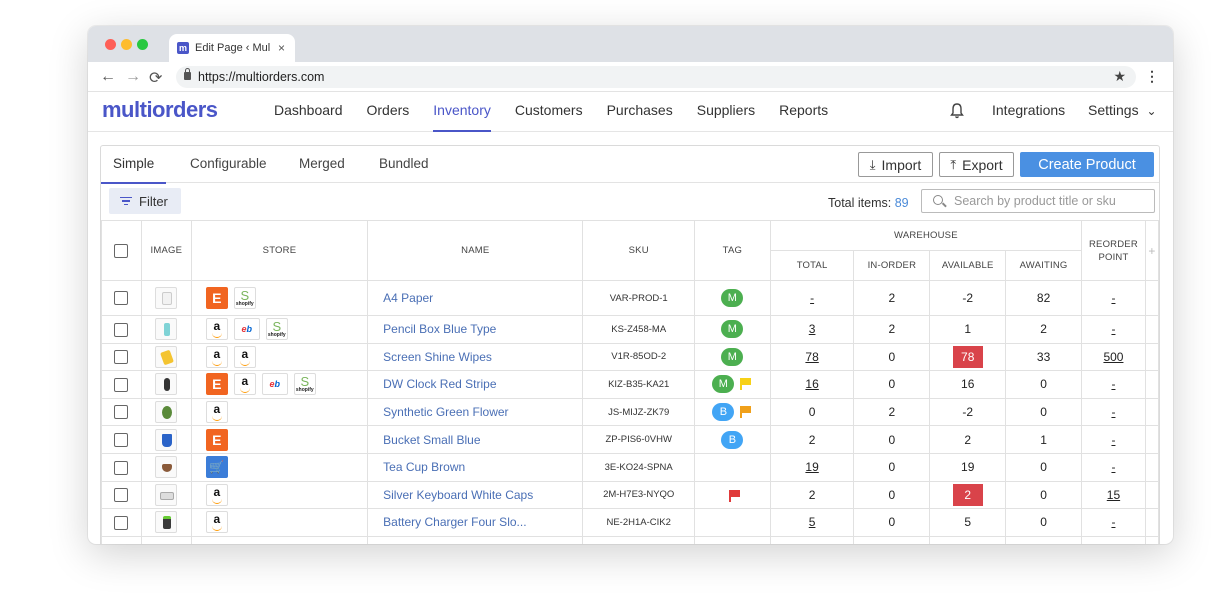  I want to click on total-link: 78, so click(811, 357).